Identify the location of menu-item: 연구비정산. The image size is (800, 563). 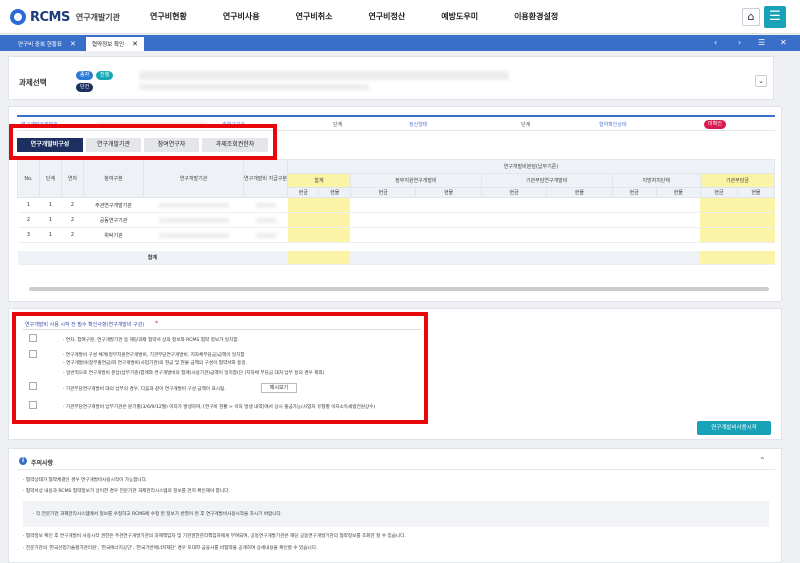
(386, 17).